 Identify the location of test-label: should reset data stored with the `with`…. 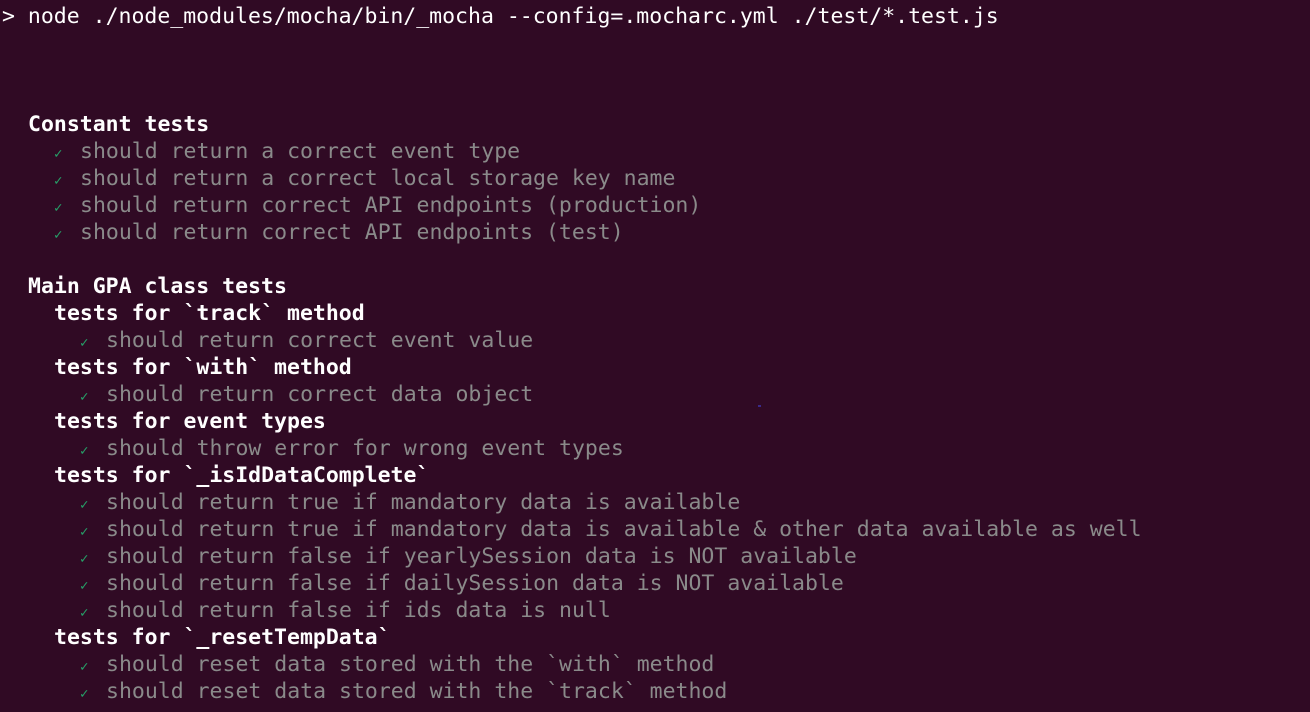
(410, 664).